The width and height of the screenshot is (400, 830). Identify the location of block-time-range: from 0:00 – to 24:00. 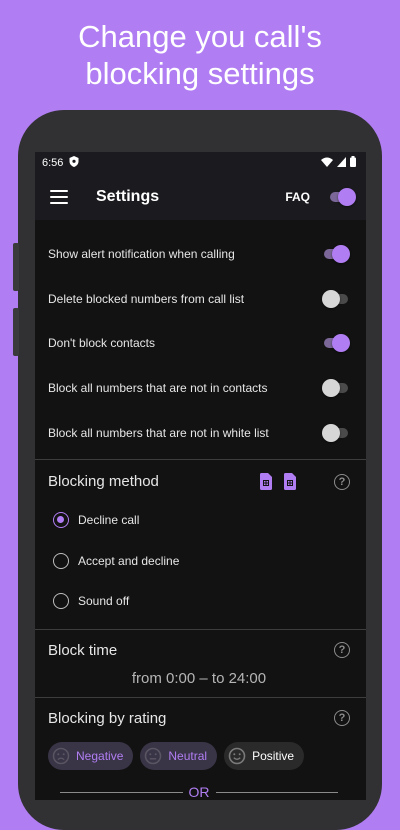
(199, 682).